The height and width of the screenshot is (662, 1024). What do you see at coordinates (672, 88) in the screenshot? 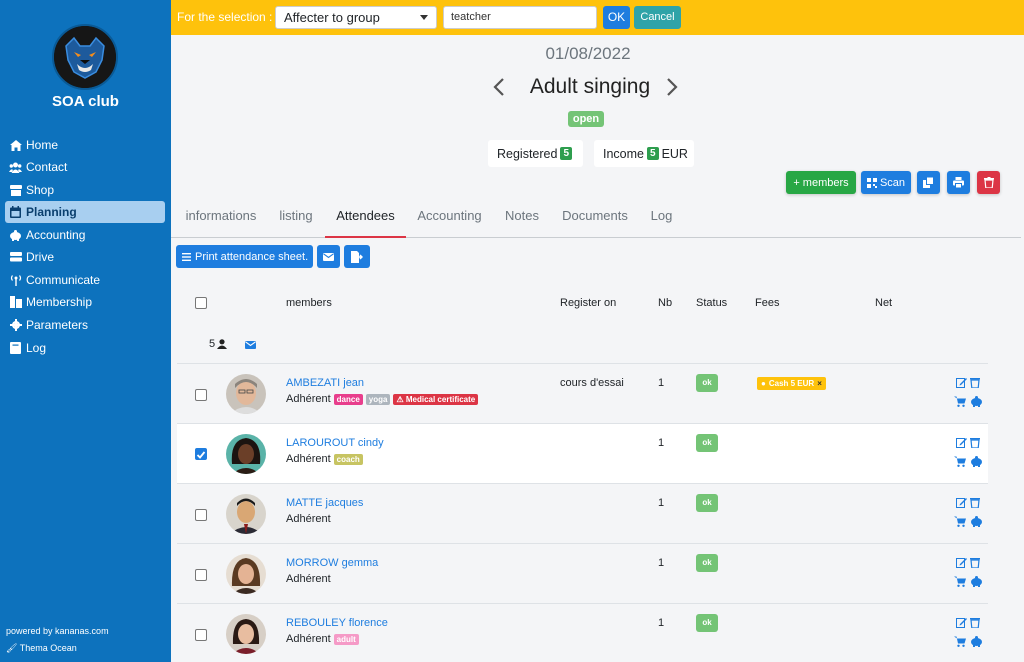
I see `next-event-arrow` at bounding box center [672, 88].